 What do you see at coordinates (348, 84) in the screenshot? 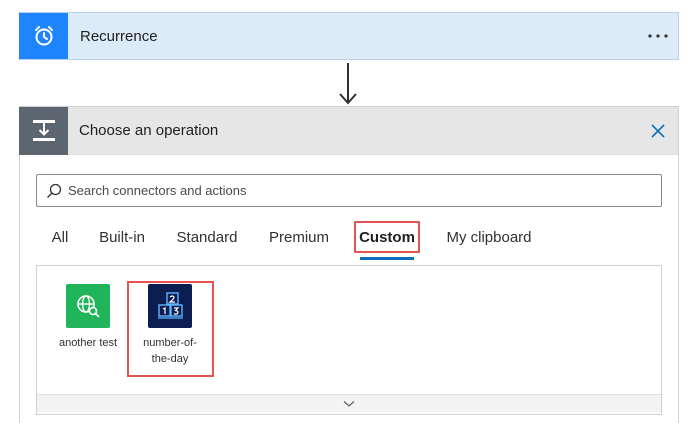
I see `flow-arrow-icon` at bounding box center [348, 84].